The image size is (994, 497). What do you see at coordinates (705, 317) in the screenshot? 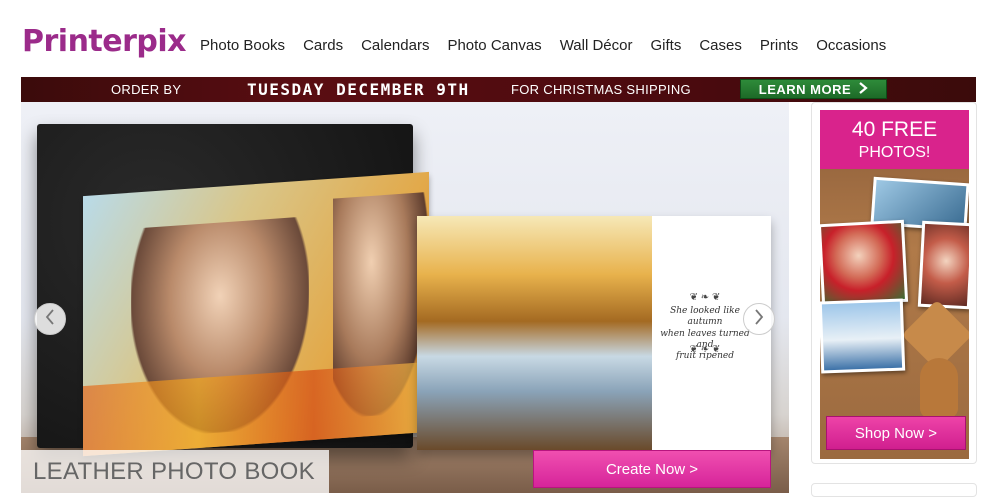
I see `quote-line-1: She looked like autumn` at bounding box center [705, 317].